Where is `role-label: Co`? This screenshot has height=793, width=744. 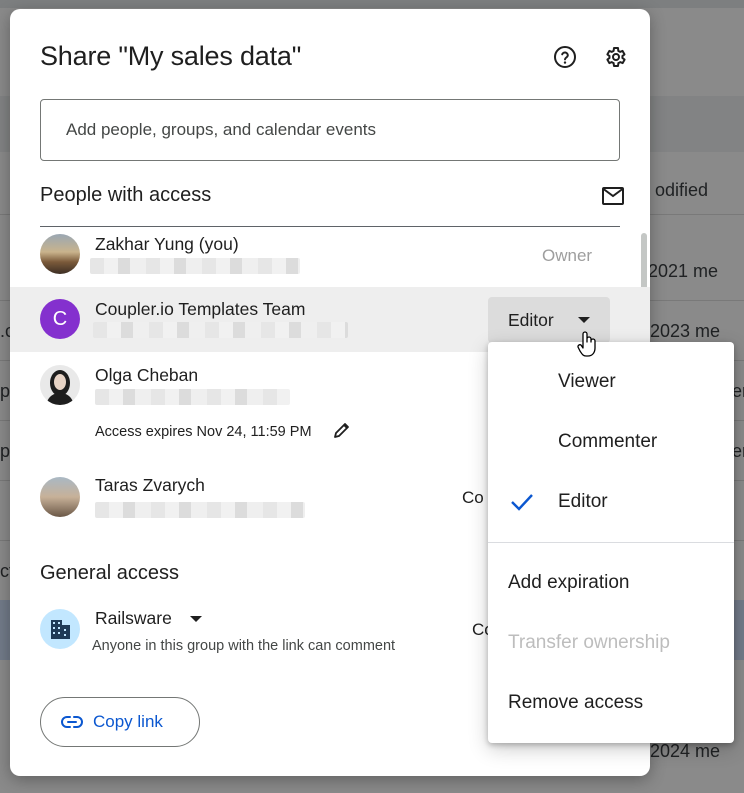 role-label: Co is located at coordinates (473, 498).